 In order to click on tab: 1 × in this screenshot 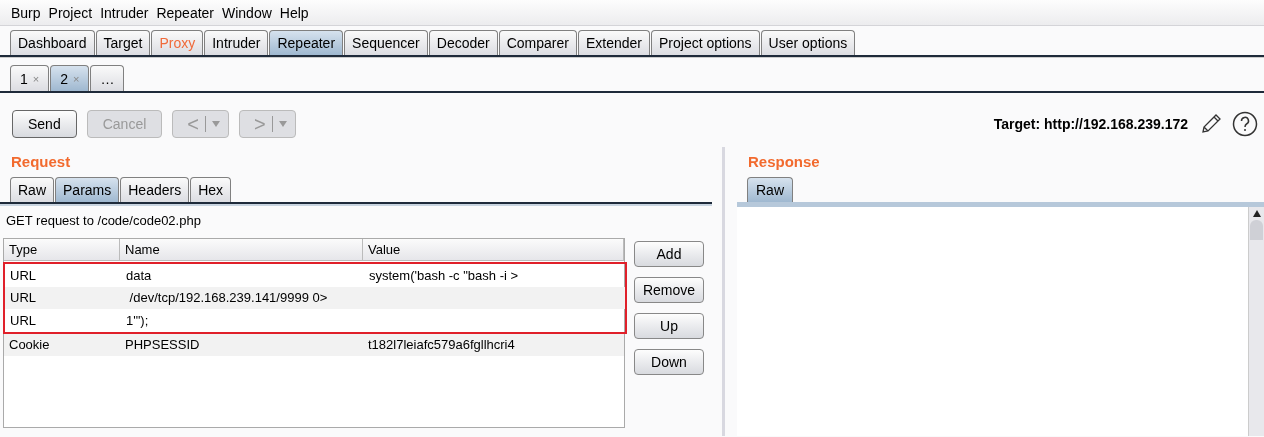, I will do `click(30, 78)`.